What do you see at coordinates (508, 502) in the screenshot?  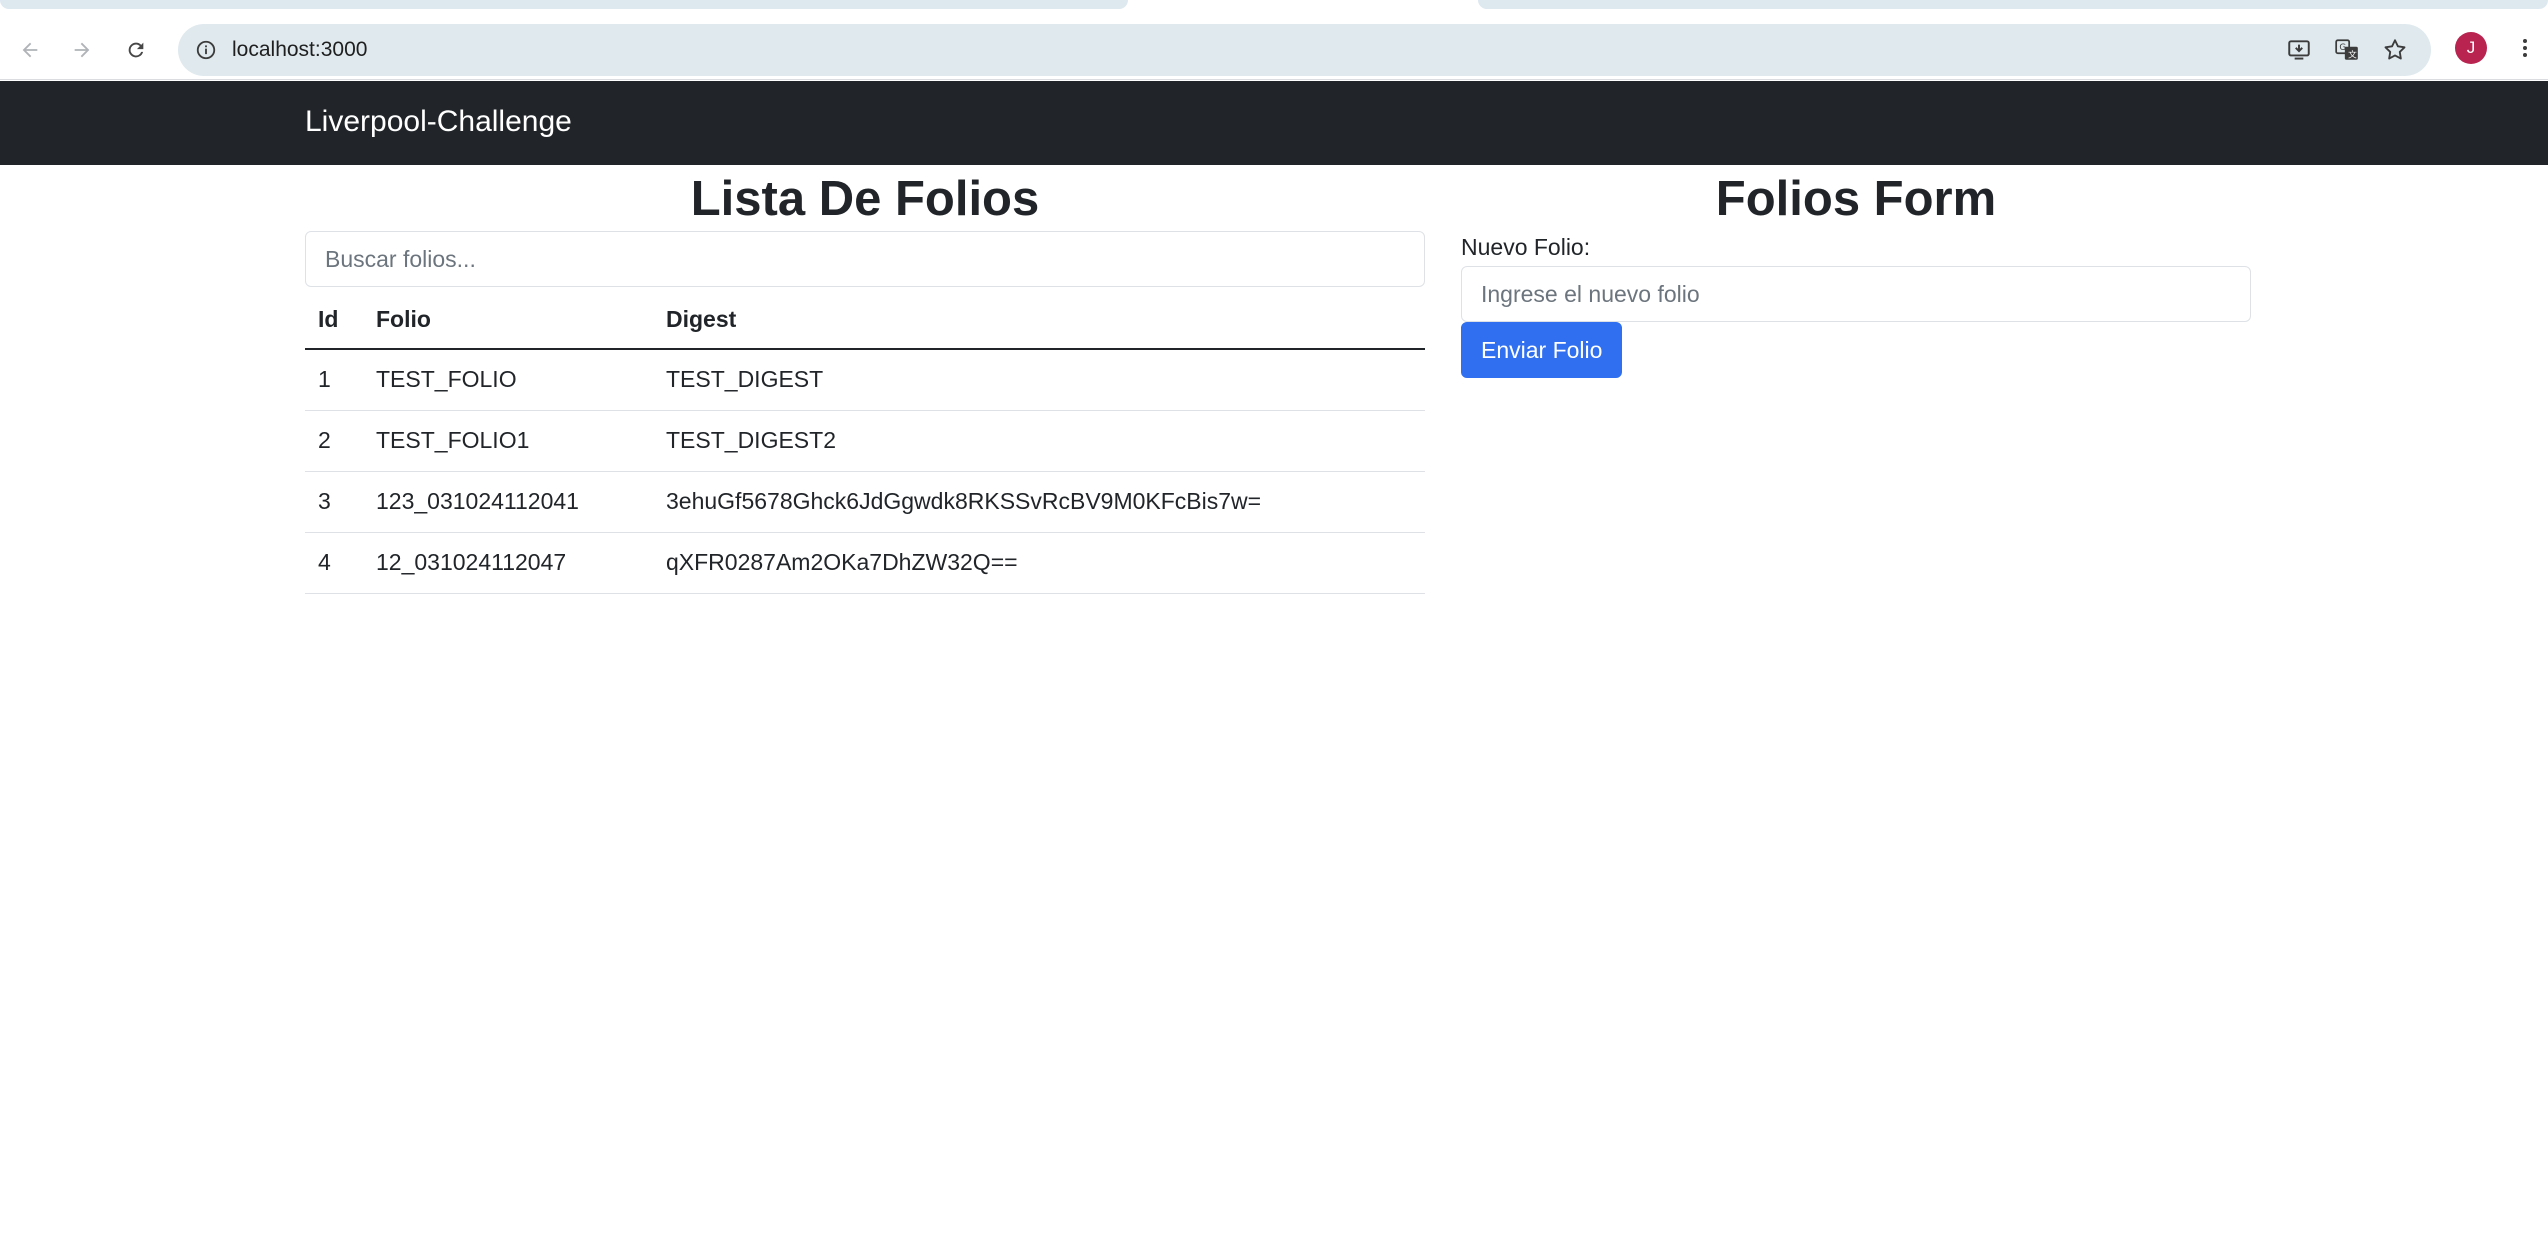 I see `cell-folio: 123_031024112041` at bounding box center [508, 502].